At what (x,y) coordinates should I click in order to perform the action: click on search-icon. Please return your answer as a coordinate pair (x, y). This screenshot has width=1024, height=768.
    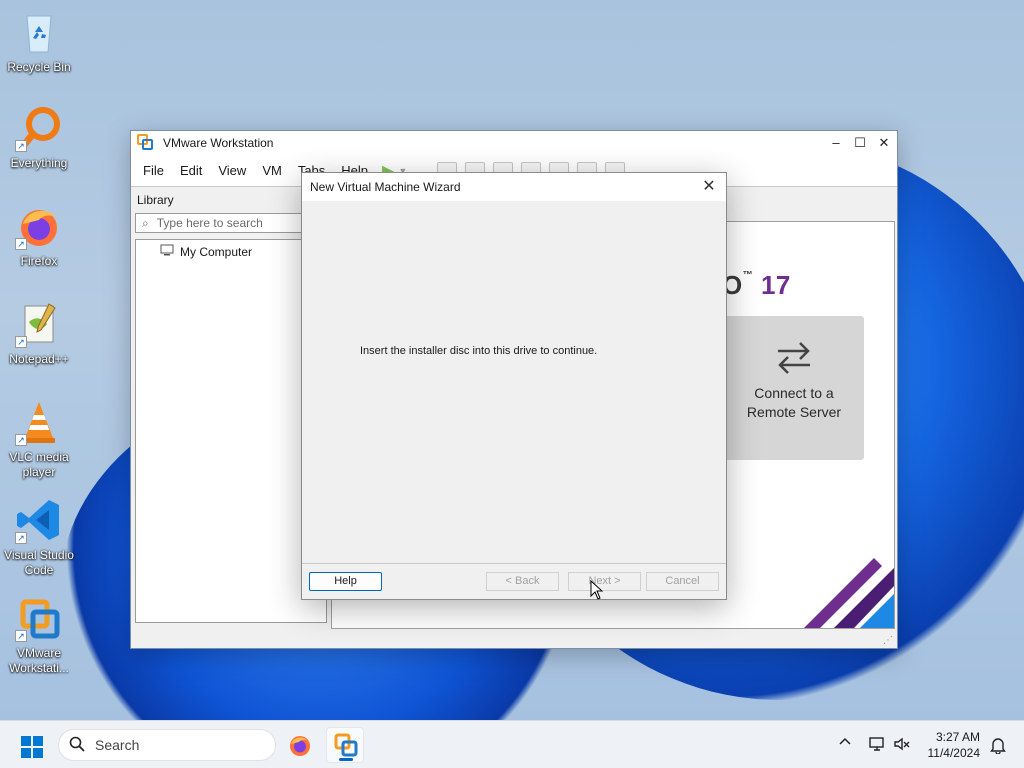
    Looking at the image, I should click on (77, 745).